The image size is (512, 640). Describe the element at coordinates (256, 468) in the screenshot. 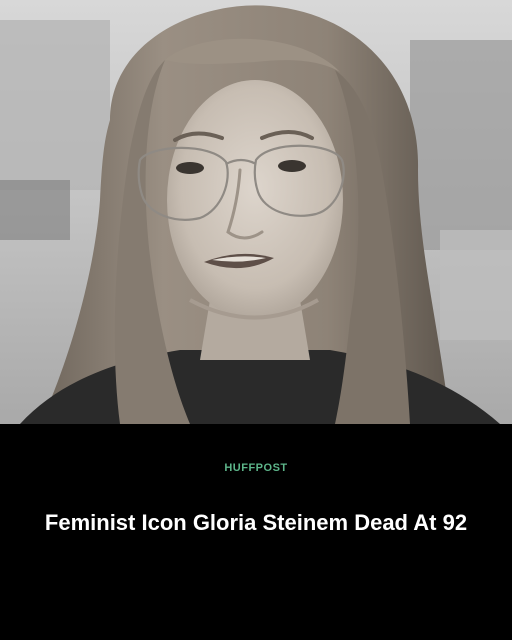

I see `brand-label: HUFFPOST` at that location.